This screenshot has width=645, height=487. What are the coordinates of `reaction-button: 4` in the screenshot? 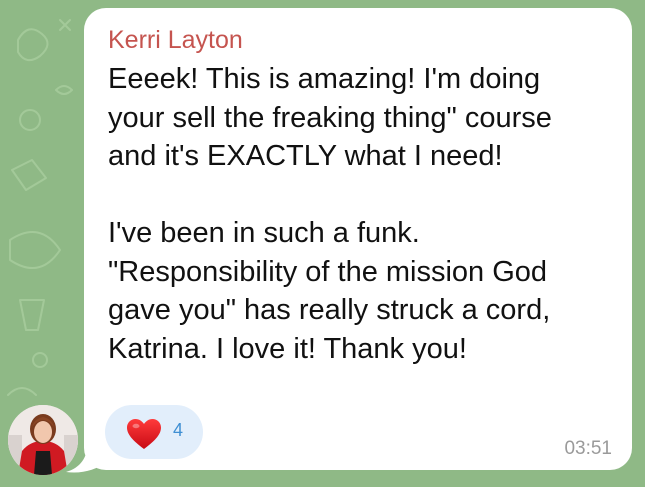 It's located at (154, 432).